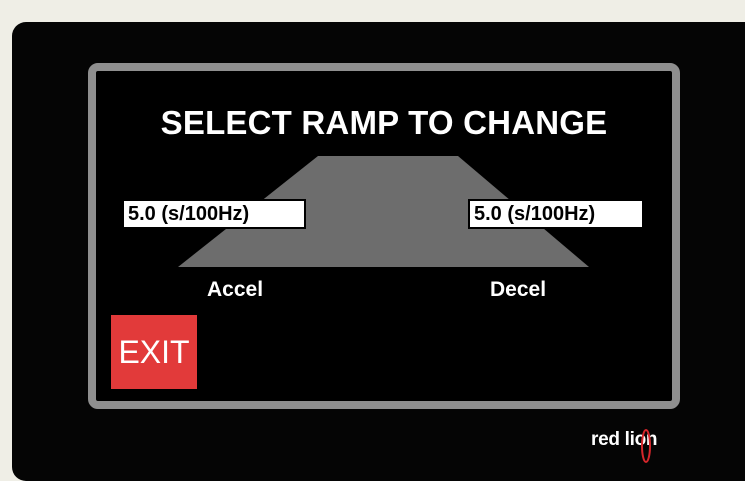 This screenshot has height=481, width=745. Describe the element at coordinates (518, 289) in the screenshot. I see `decel-label: Decel` at that location.